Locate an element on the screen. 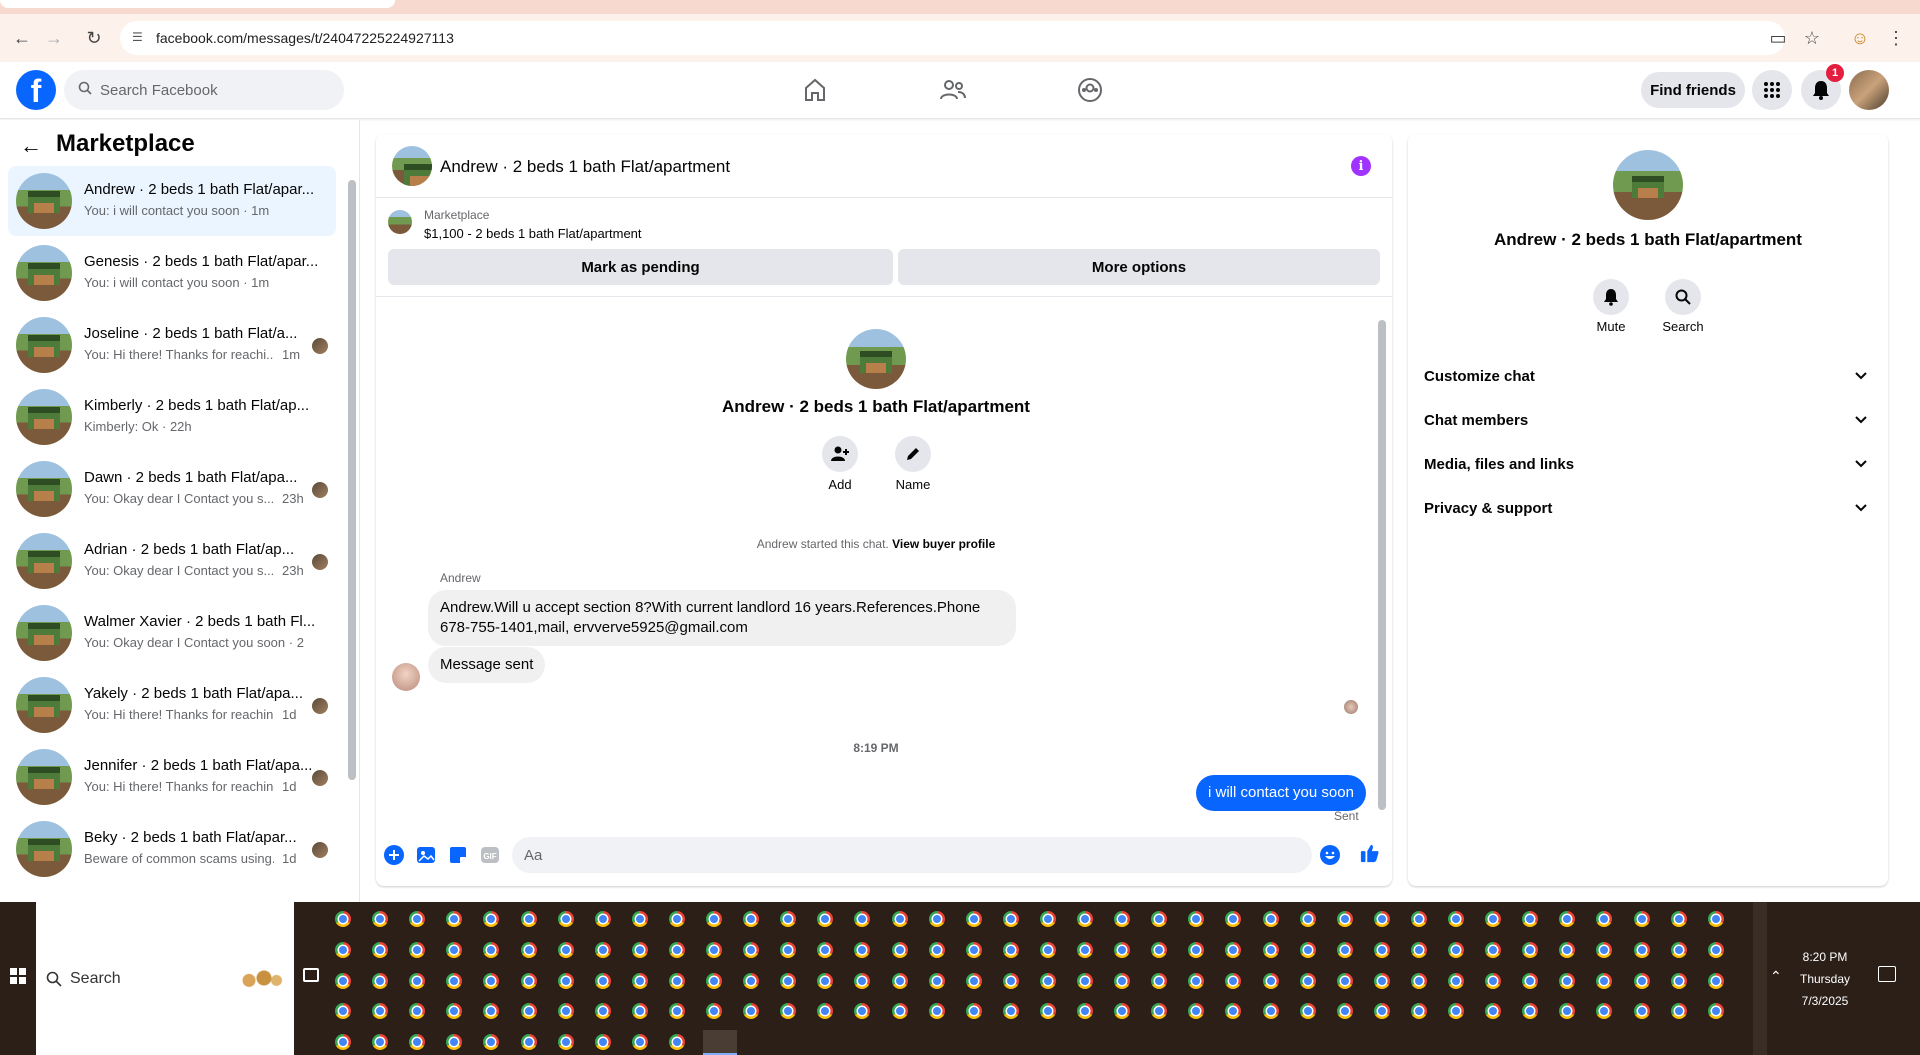 The width and height of the screenshot is (1920, 1055). photo-icon is located at coordinates (426, 855).